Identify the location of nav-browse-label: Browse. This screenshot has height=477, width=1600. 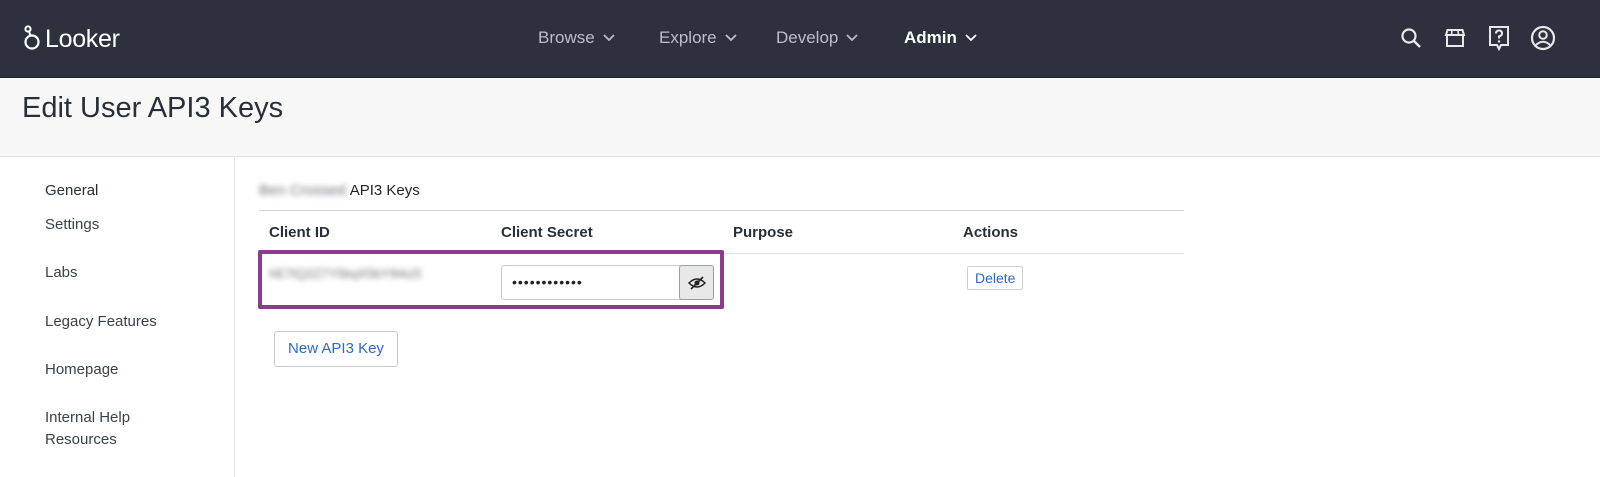
(566, 37).